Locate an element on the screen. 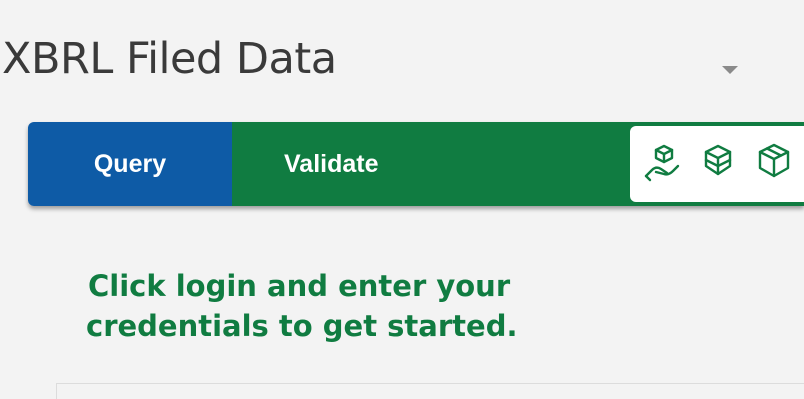 The width and height of the screenshot is (804, 399). tab-validate: Validate is located at coordinates (432, 164).